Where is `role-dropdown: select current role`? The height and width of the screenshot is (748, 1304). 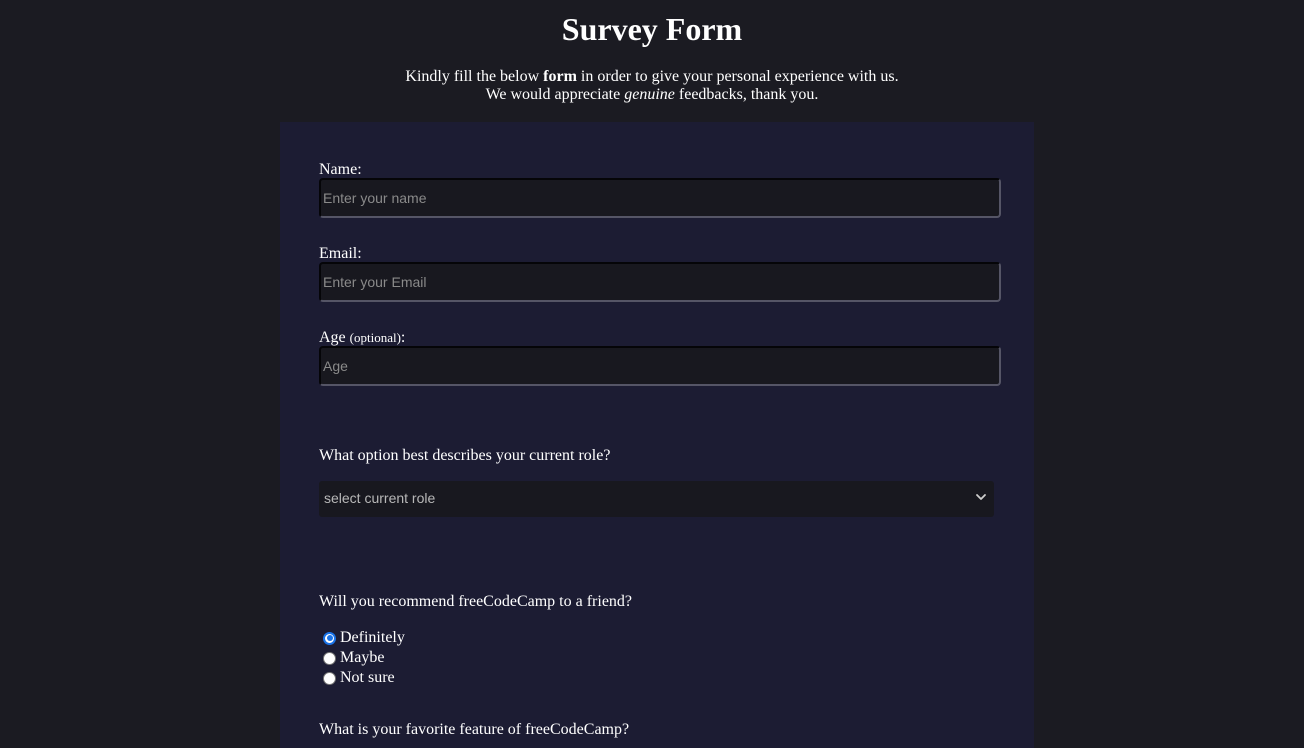
role-dropdown: select current role is located at coordinates (656, 499).